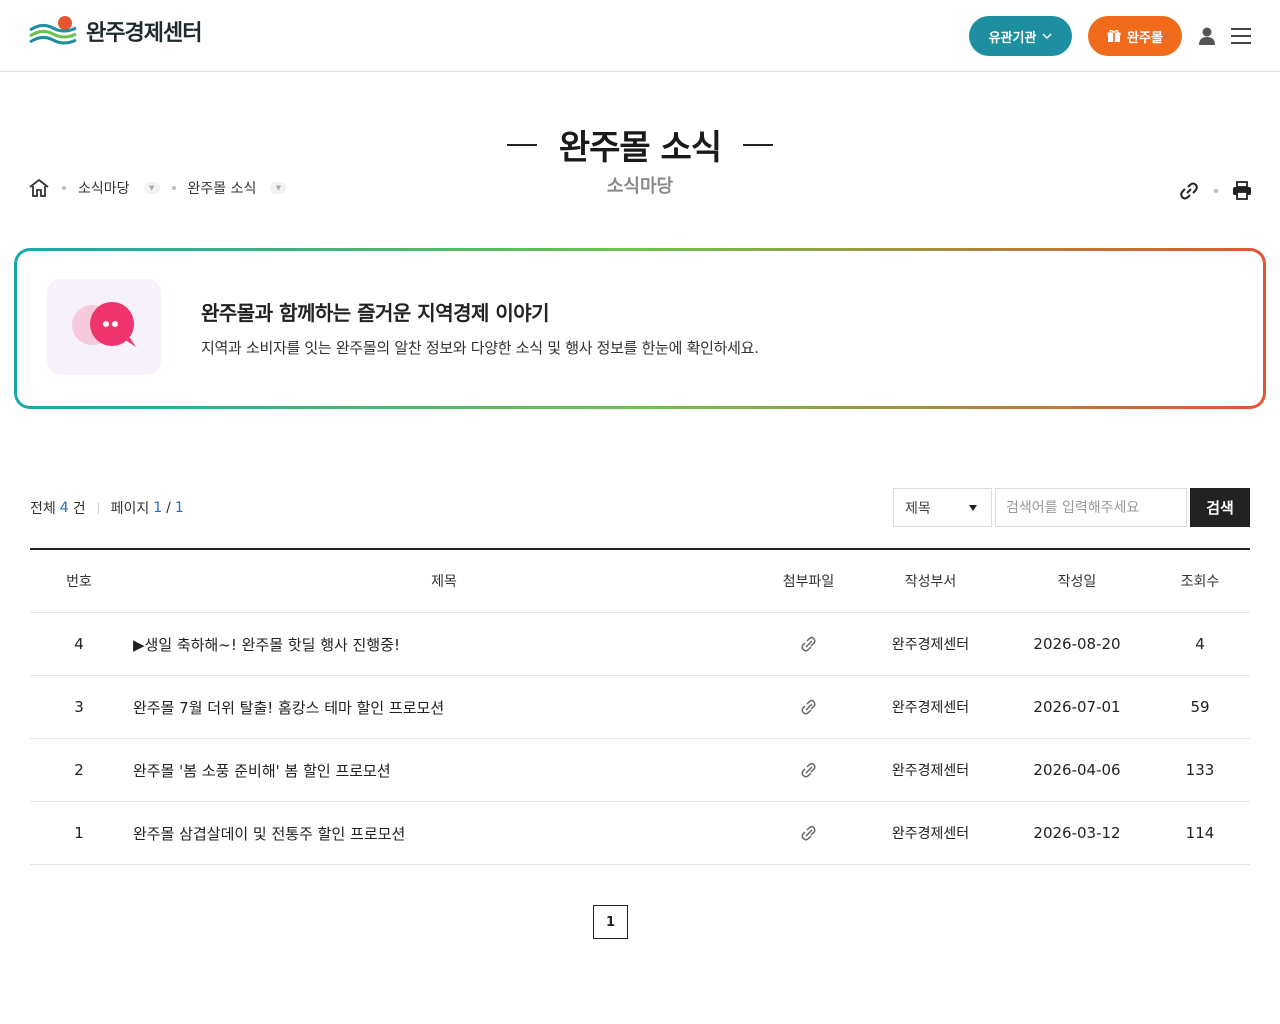 The width and height of the screenshot is (1280, 1024). I want to click on total-unit: 건, so click(79, 509).